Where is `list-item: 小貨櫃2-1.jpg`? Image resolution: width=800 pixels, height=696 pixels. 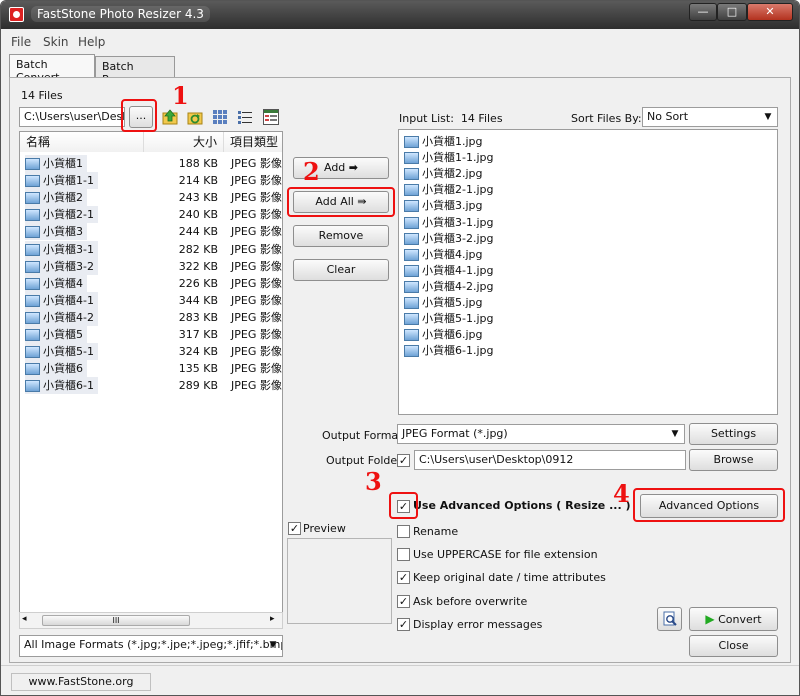
list-item: 小貨櫃2-1.jpg is located at coordinates (448, 189).